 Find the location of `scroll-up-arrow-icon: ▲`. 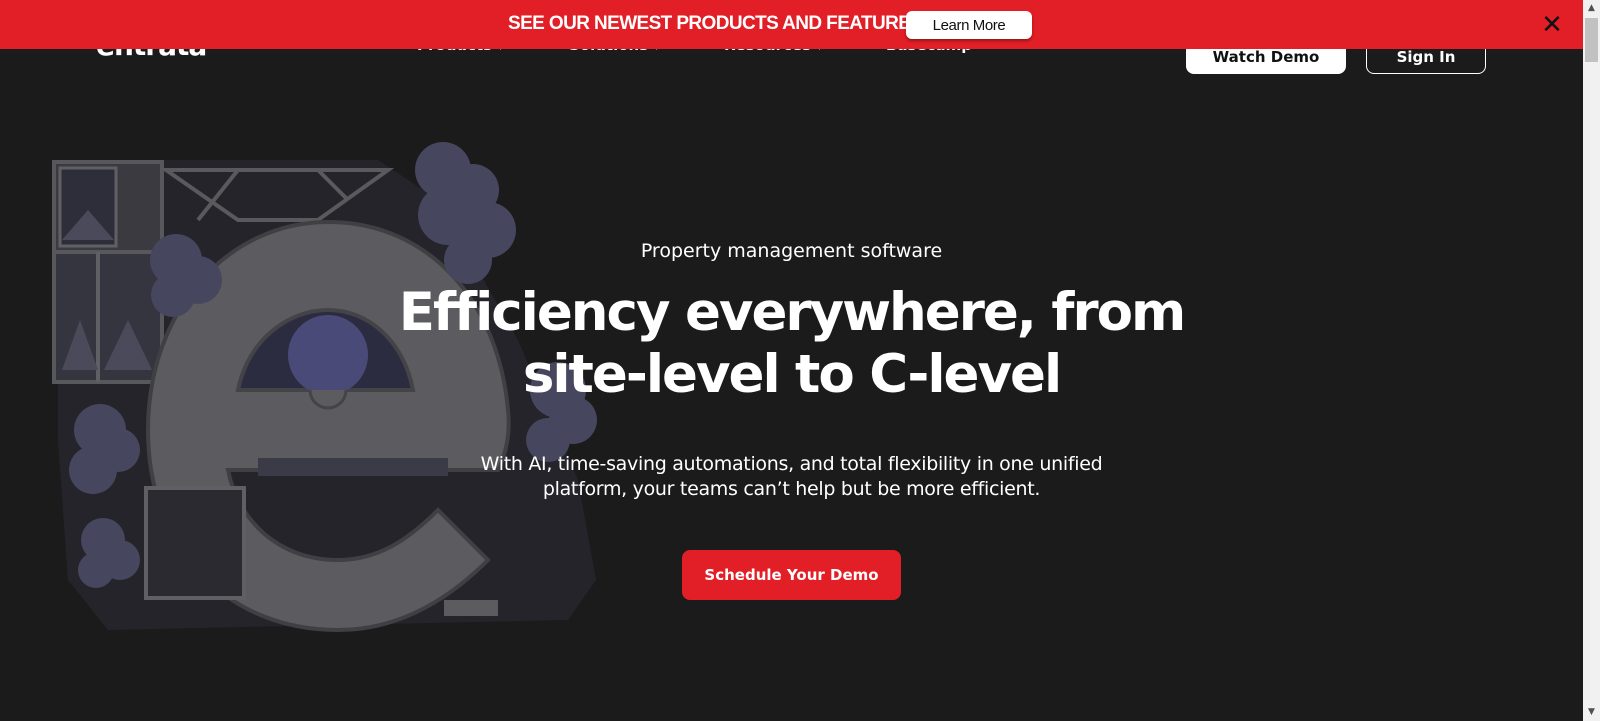

scroll-up-arrow-icon: ▲ is located at coordinates (1591, 8).